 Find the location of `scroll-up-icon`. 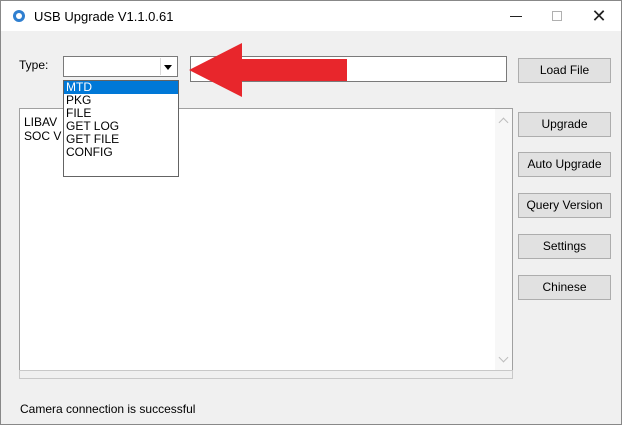

scroll-up-icon is located at coordinates (503, 122).